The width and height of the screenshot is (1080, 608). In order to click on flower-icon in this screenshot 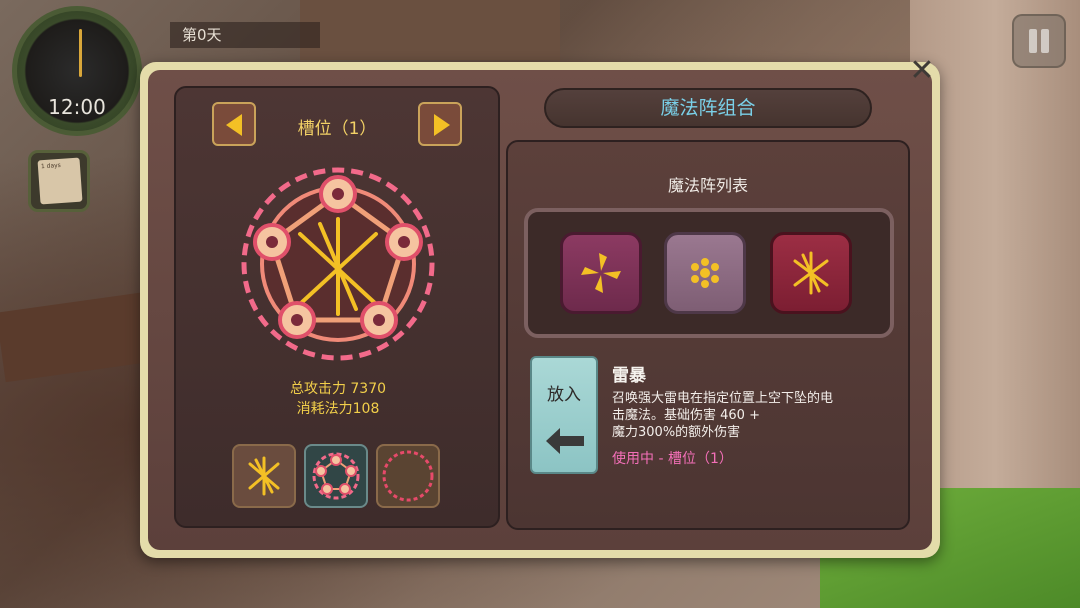, I will do `click(705, 273)`.